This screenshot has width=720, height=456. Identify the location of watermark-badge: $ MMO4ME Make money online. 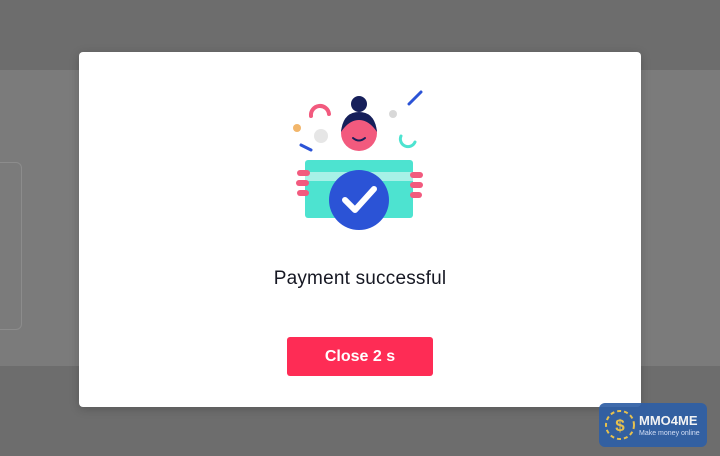
(653, 425).